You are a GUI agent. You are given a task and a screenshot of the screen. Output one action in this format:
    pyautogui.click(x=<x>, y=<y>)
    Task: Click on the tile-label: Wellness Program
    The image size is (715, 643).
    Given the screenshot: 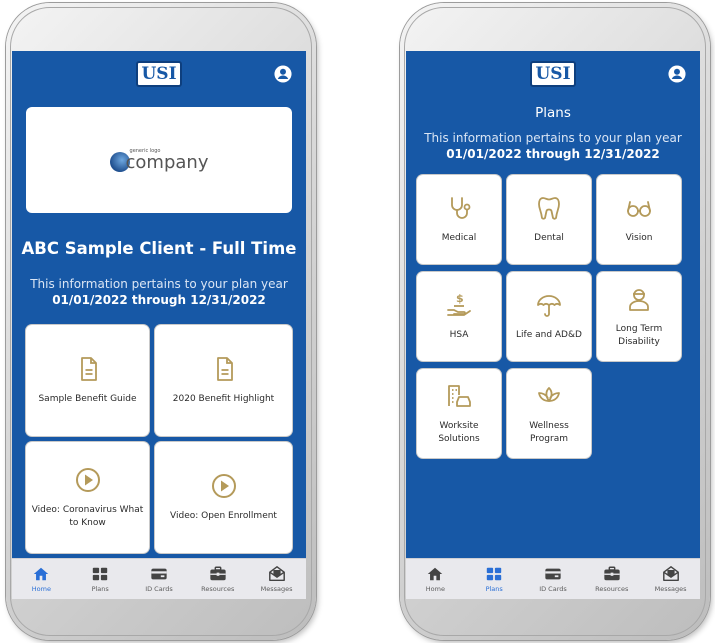 What is the action you would take?
    pyautogui.click(x=549, y=432)
    